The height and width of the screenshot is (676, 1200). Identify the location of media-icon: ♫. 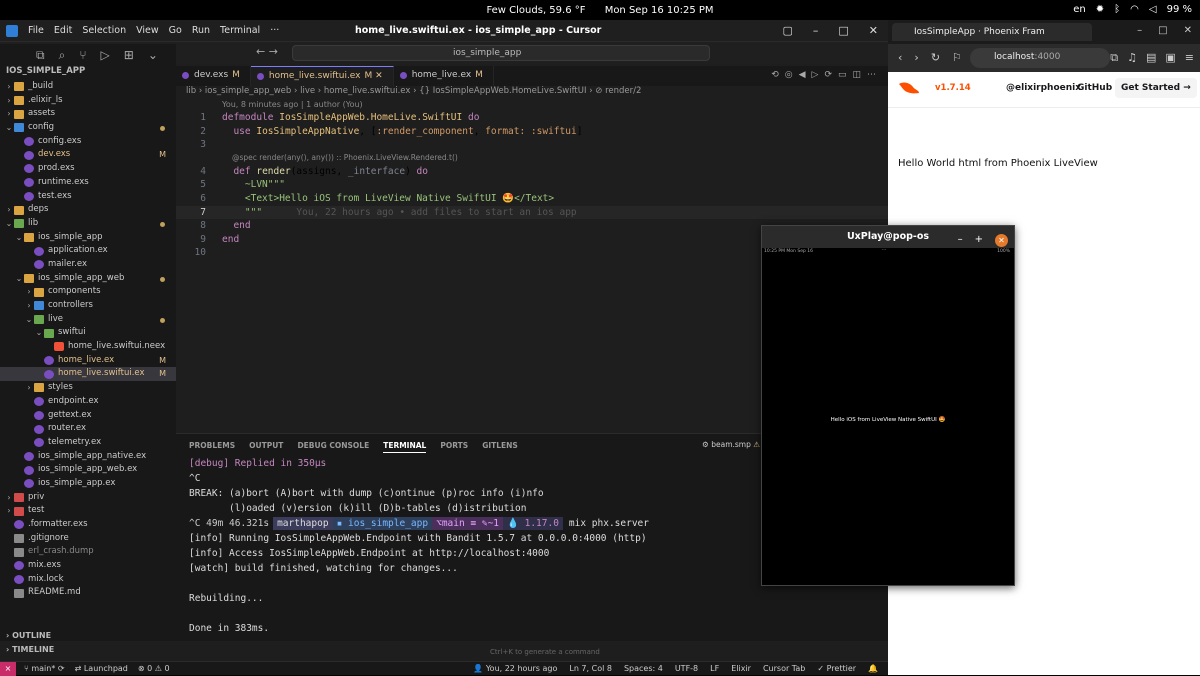
(1132, 58).